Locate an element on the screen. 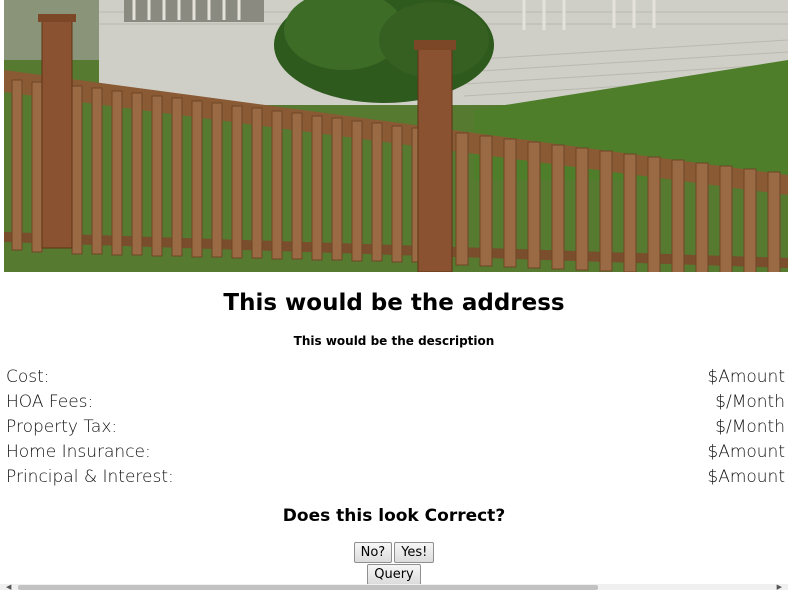 This screenshot has height=590, width=788. scroll-left-icon: ◀ is located at coordinates (8, 587).